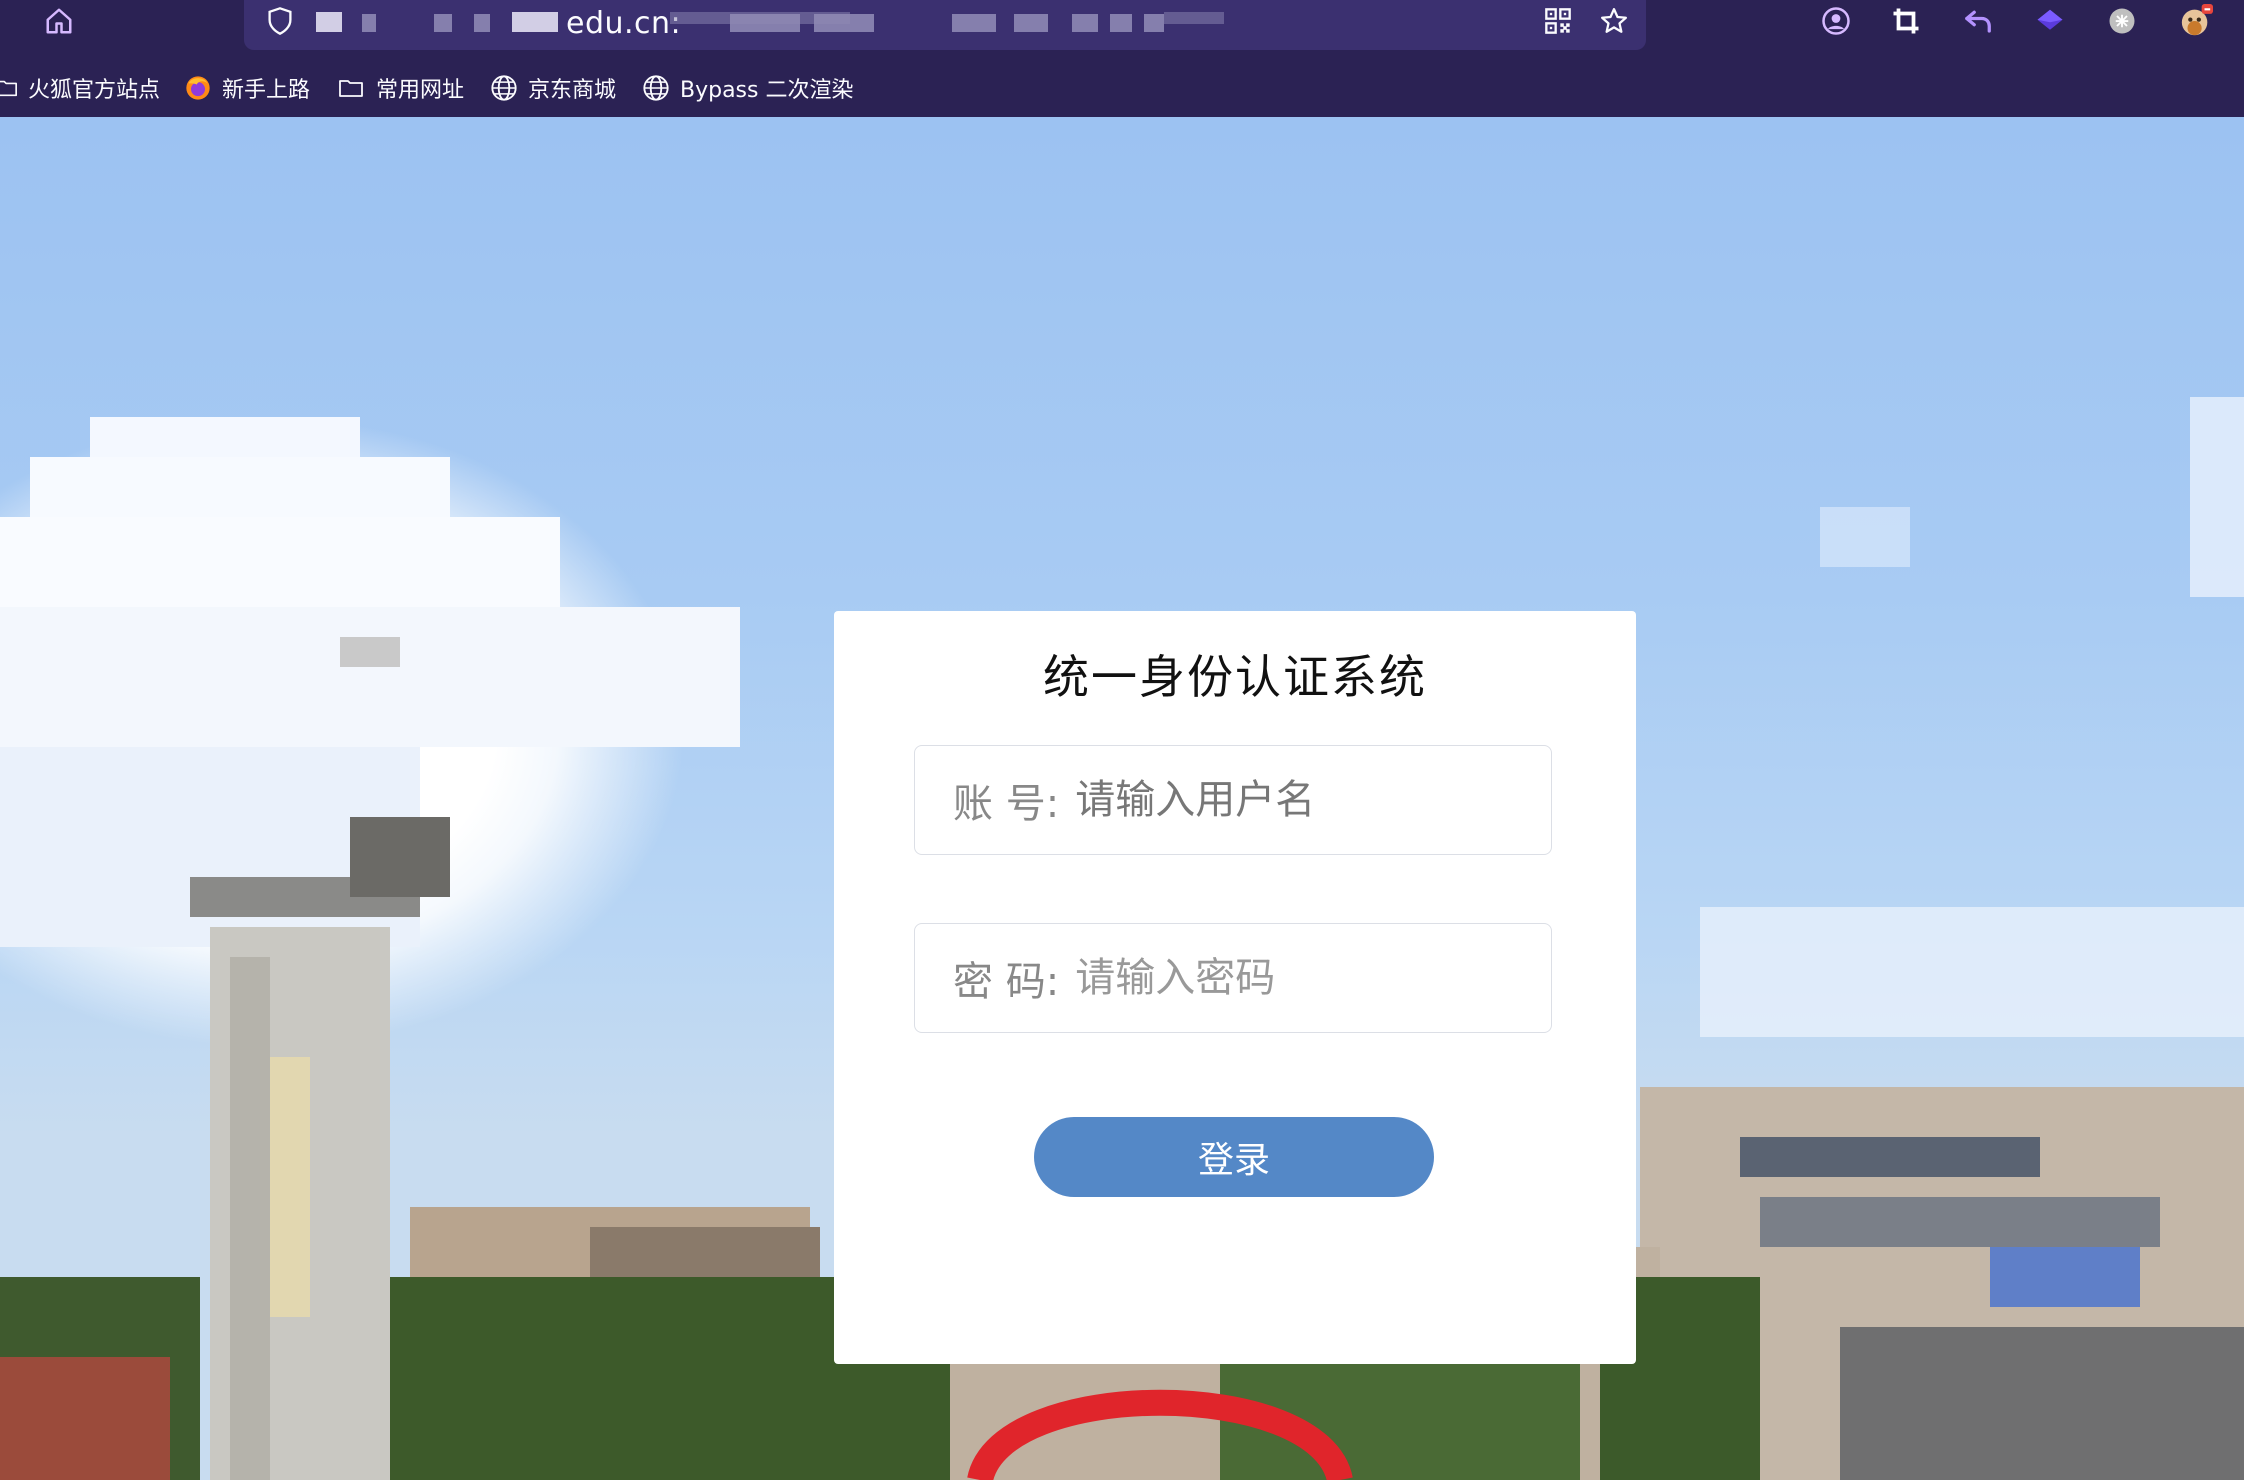 The height and width of the screenshot is (1480, 2244). What do you see at coordinates (280, 21) in the screenshot?
I see `shield-icon` at bounding box center [280, 21].